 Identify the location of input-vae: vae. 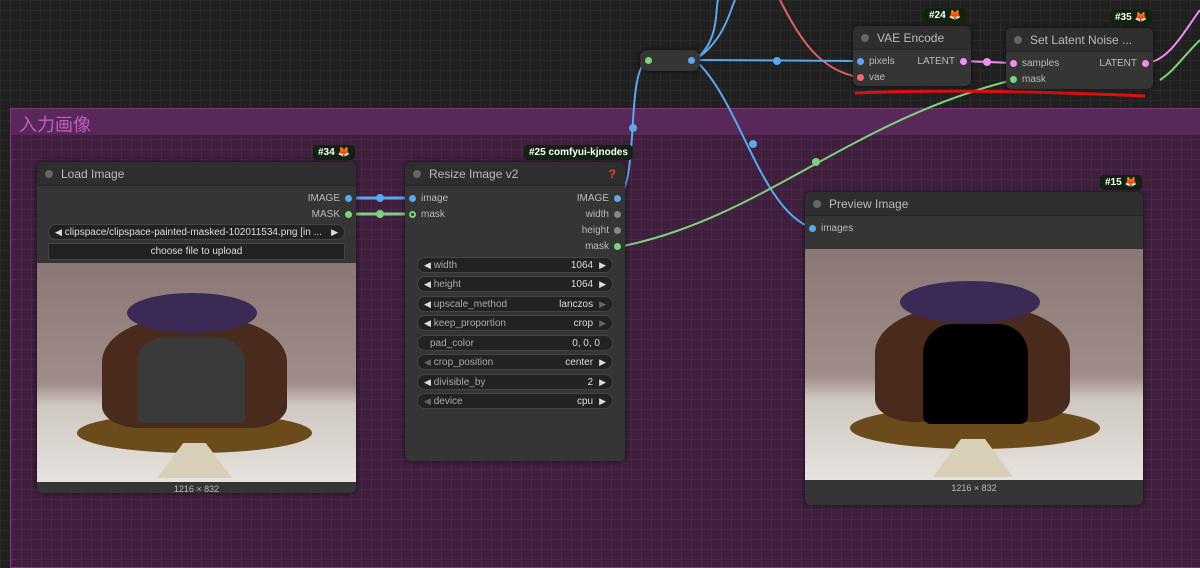
(871, 77).